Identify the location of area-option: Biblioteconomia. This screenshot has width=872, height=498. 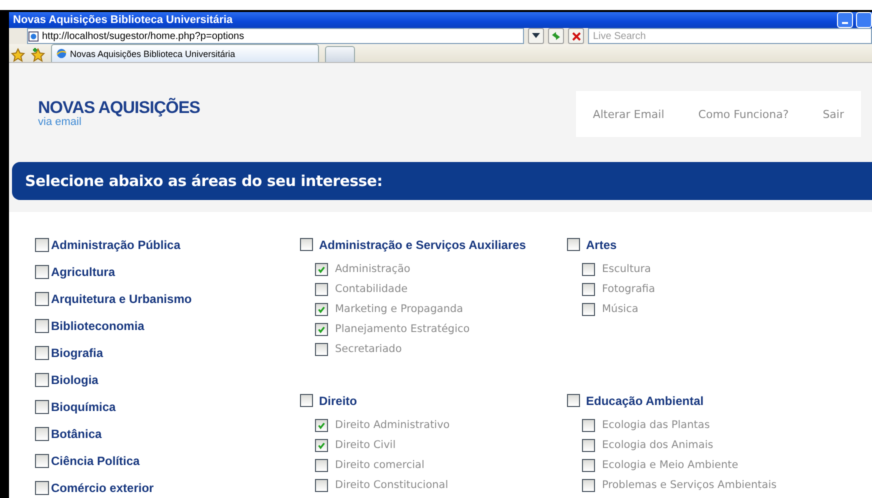
(167, 325).